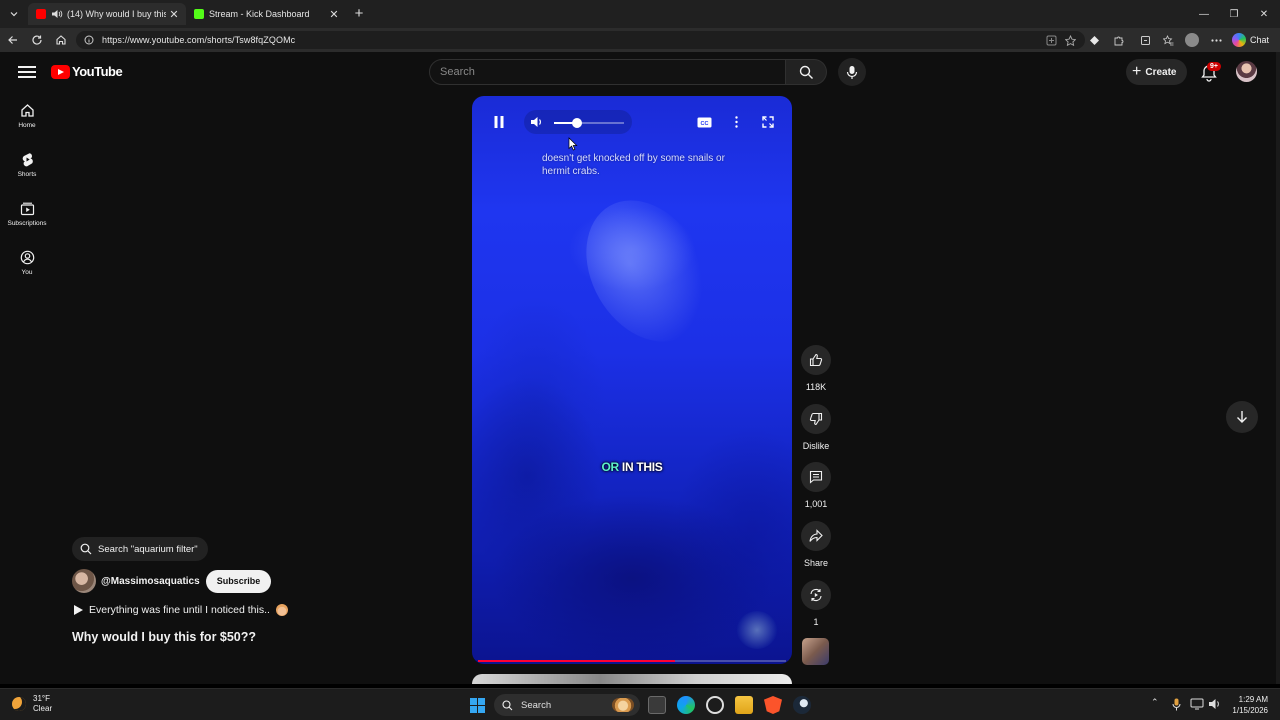 This screenshot has height=720, width=1280. What do you see at coordinates (1278, 368) in the screenshot?
I see `page-scrollbar` at bounding box center [1278, 368].